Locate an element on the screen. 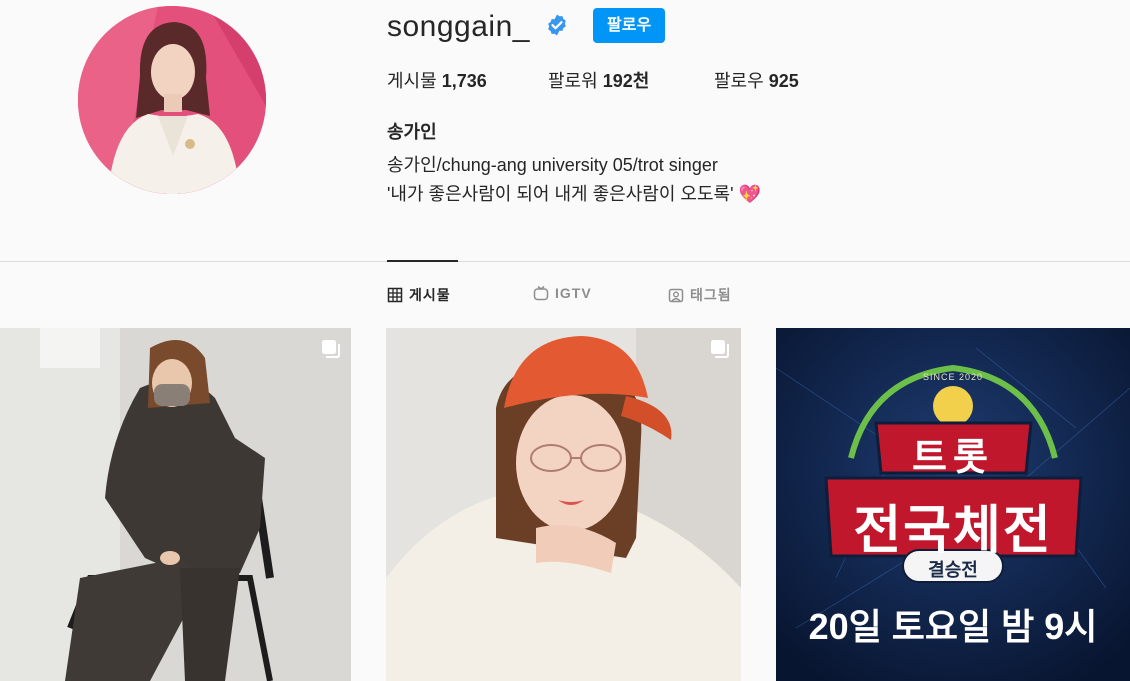 This screenshot has width=1130, height=681. igtv-icon is located at coordinates (541, 293).